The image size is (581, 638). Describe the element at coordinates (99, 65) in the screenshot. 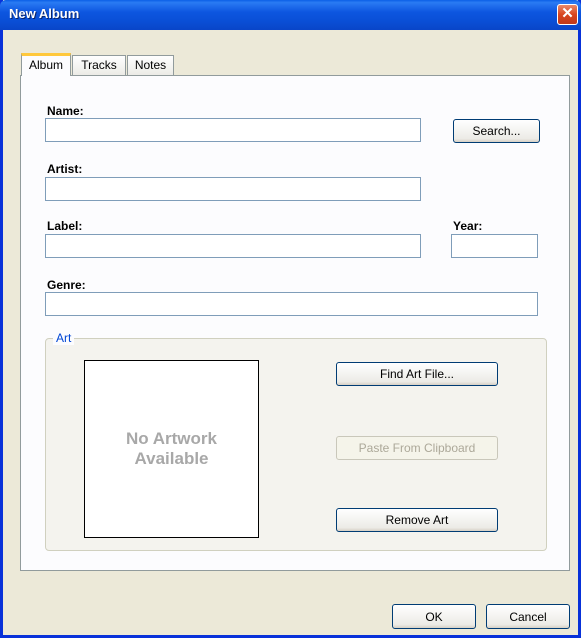

I see `tab-tracks: Tracks` at that location.